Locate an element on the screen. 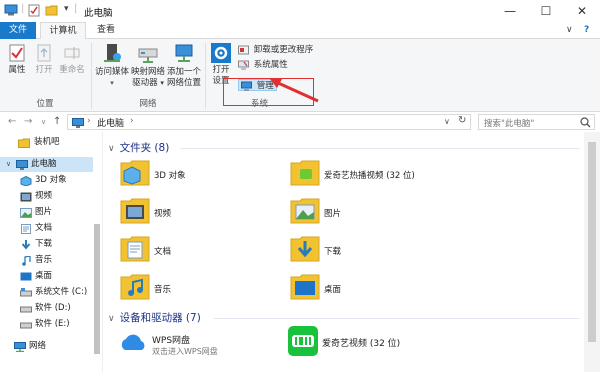 The image size is (600, 372). back-arrow-icon: ← is located at coordinates (12, 121).